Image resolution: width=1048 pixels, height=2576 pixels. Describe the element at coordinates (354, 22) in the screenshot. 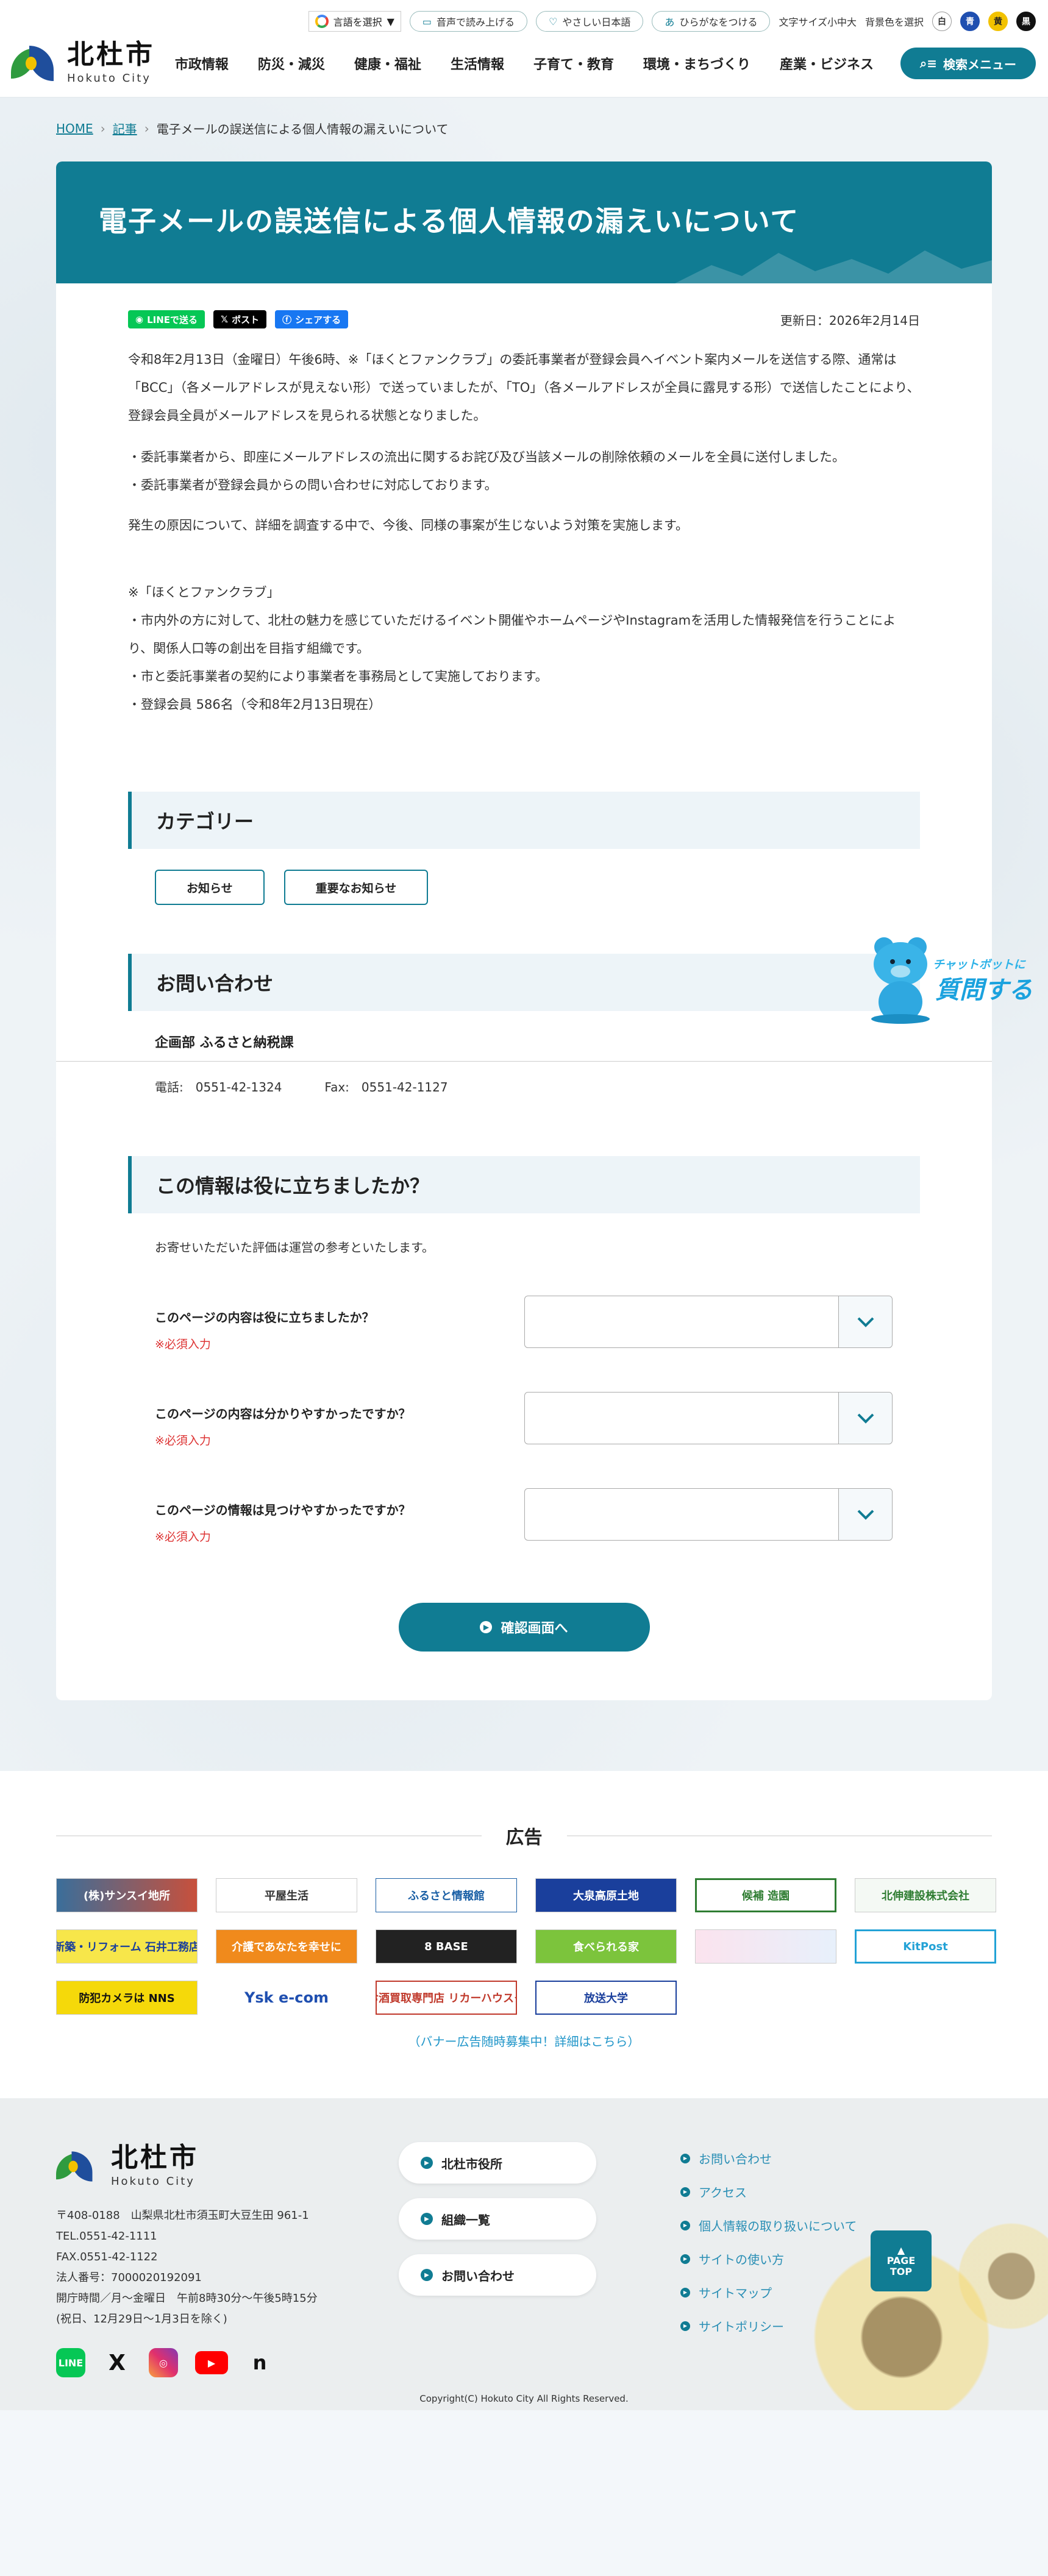

I see `language-select: 言語を選択 ▼` at that location.